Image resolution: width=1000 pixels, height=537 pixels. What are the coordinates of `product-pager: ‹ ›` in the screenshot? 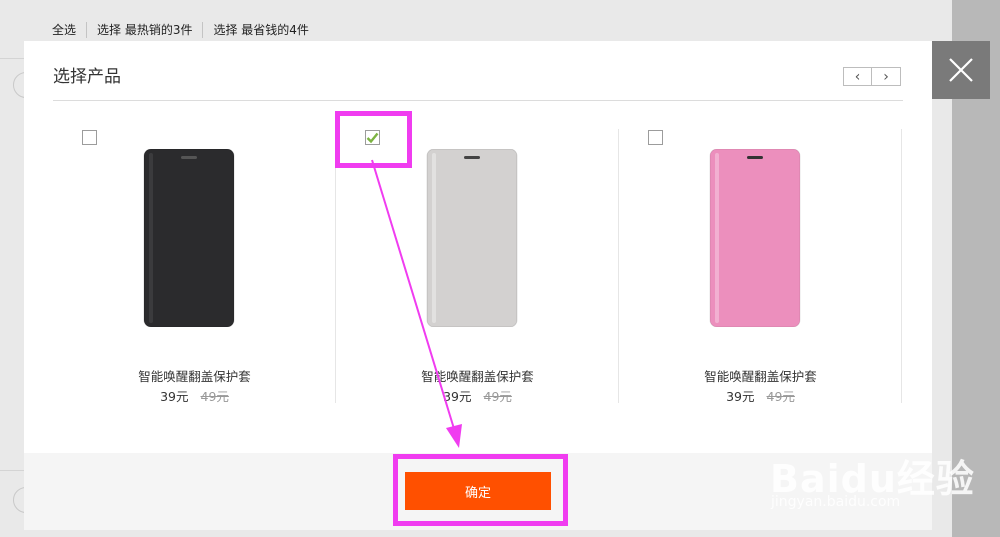 It's located at (872, 76).